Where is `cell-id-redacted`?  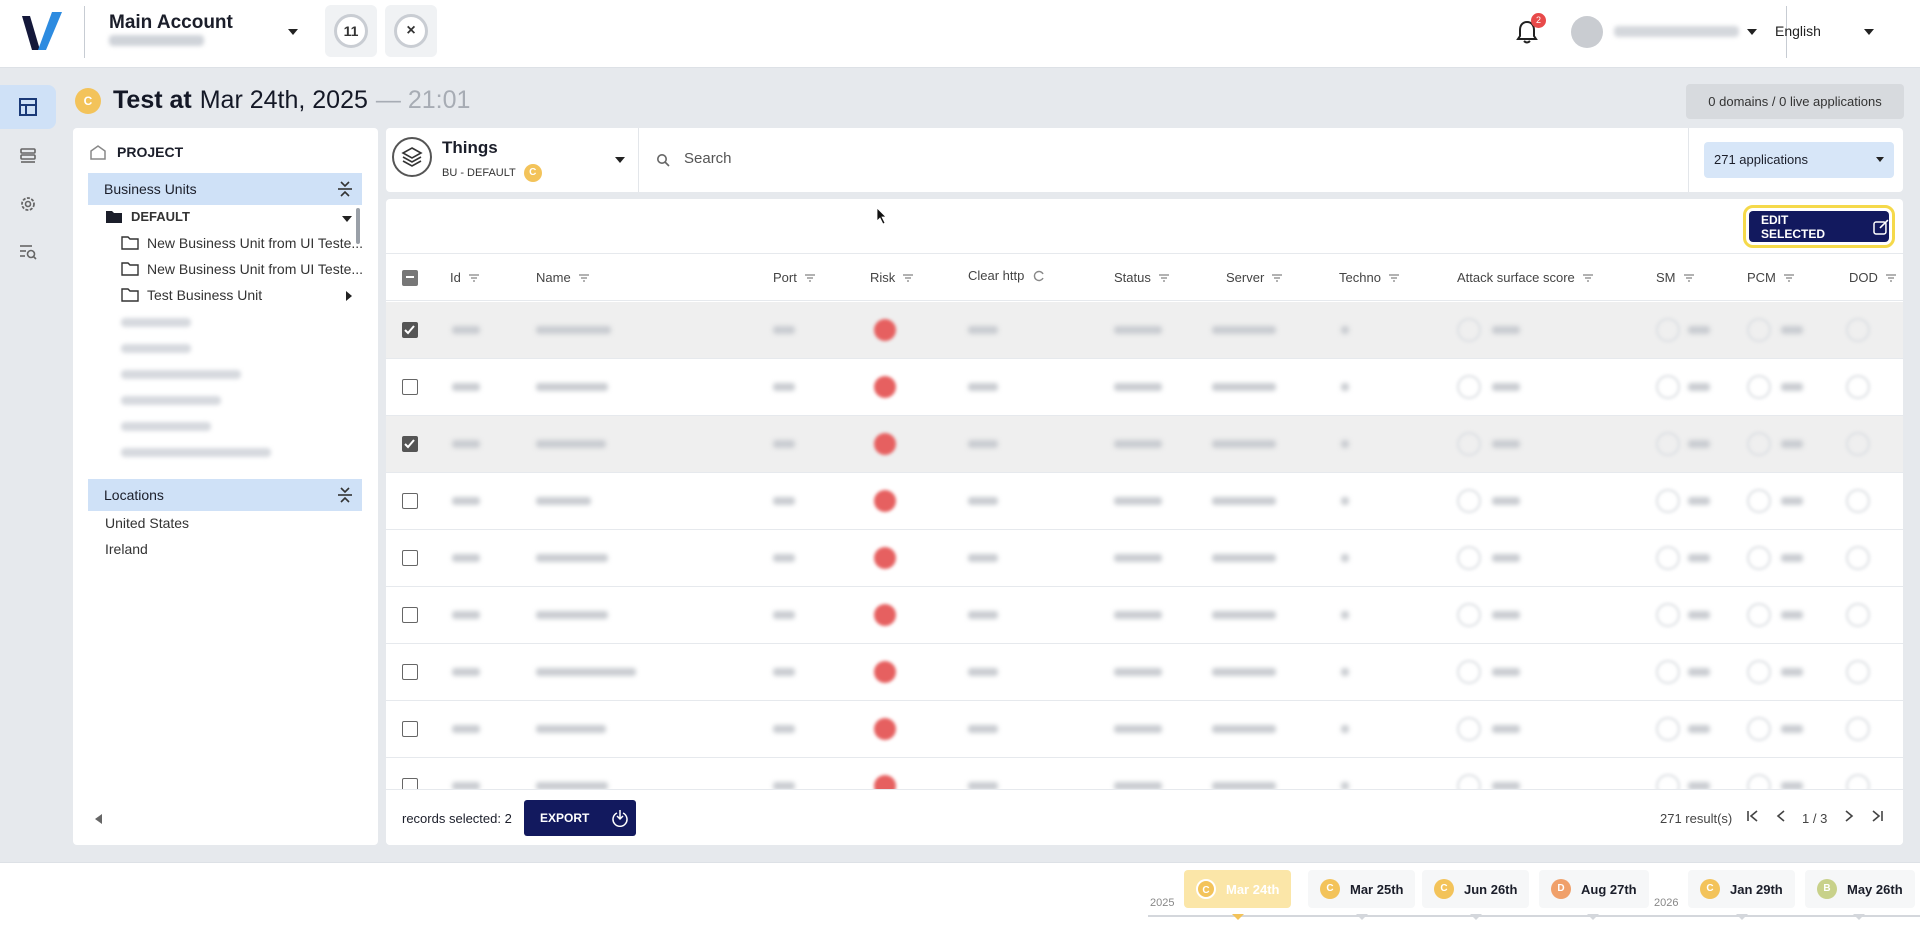 cell-id-redacted is located at coordinates (466, 387).